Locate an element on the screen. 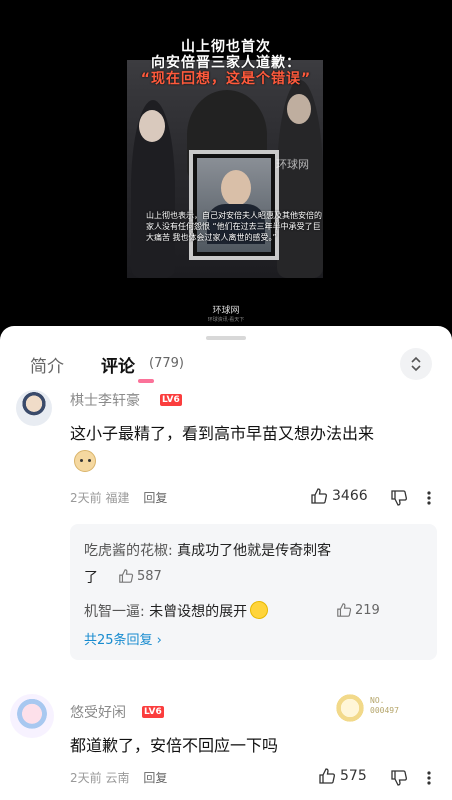 This screenshot has width=452, height=800. doge-emoji-icon is located at coordinates (85, 461).